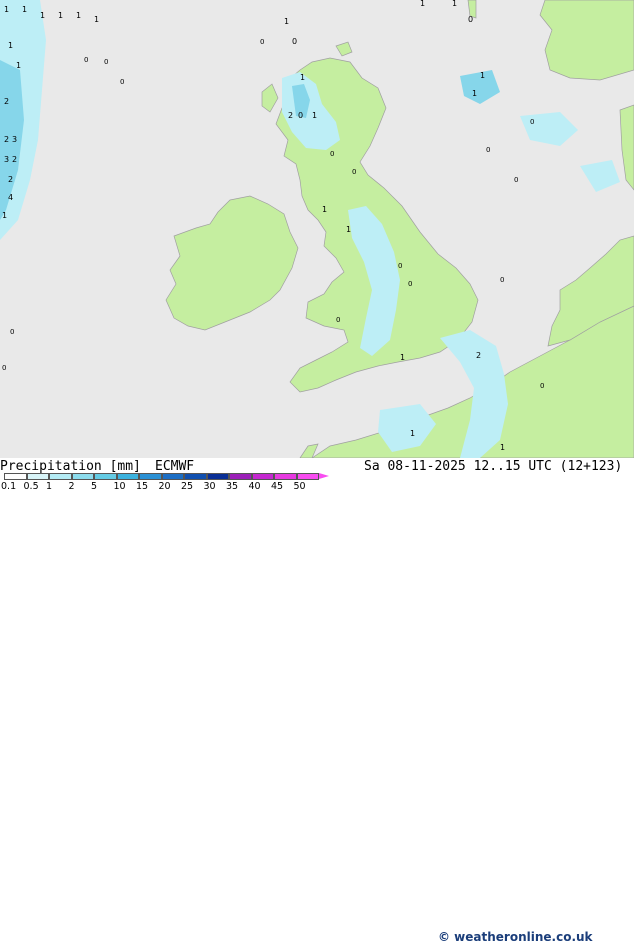 The width and height of the screenshot is (634, 944). Describe the element at coordinates (175, 466) in the screenshot. I see `model-label: ECMWF` at that location.